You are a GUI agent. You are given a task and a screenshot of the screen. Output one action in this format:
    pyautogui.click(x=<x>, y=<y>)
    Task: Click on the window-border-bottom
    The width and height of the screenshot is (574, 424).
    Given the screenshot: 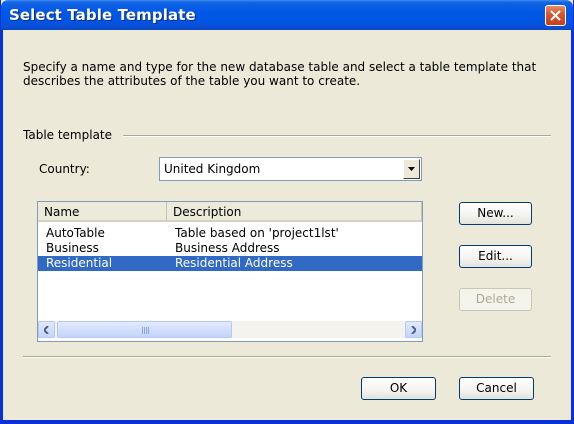 What is the action you would take?
    pyautogui.click(x=287, y=421)
    